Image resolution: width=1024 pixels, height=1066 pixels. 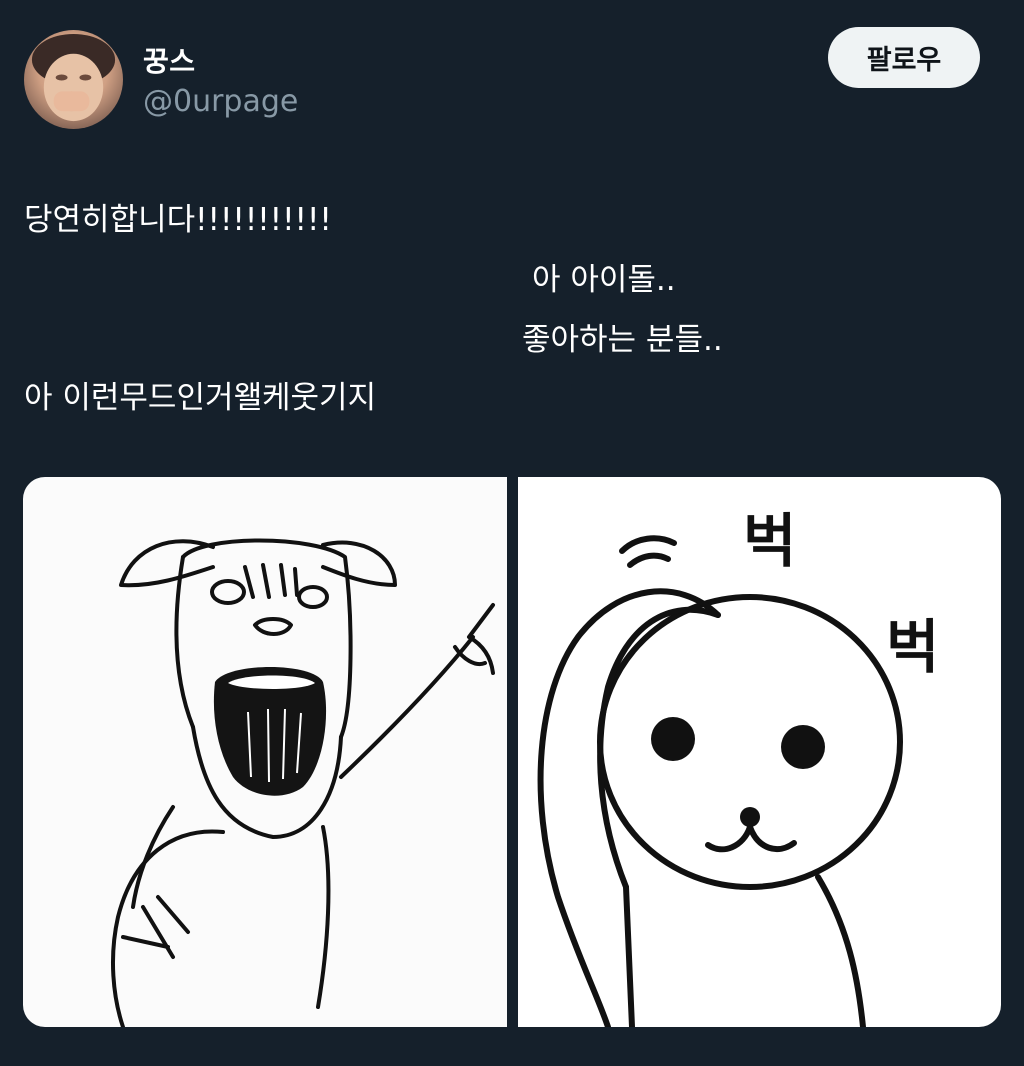 I want to click on tweet-text-line-1: 당연히합니다!!!!!!!!!!!, so click(x=178, y=220).